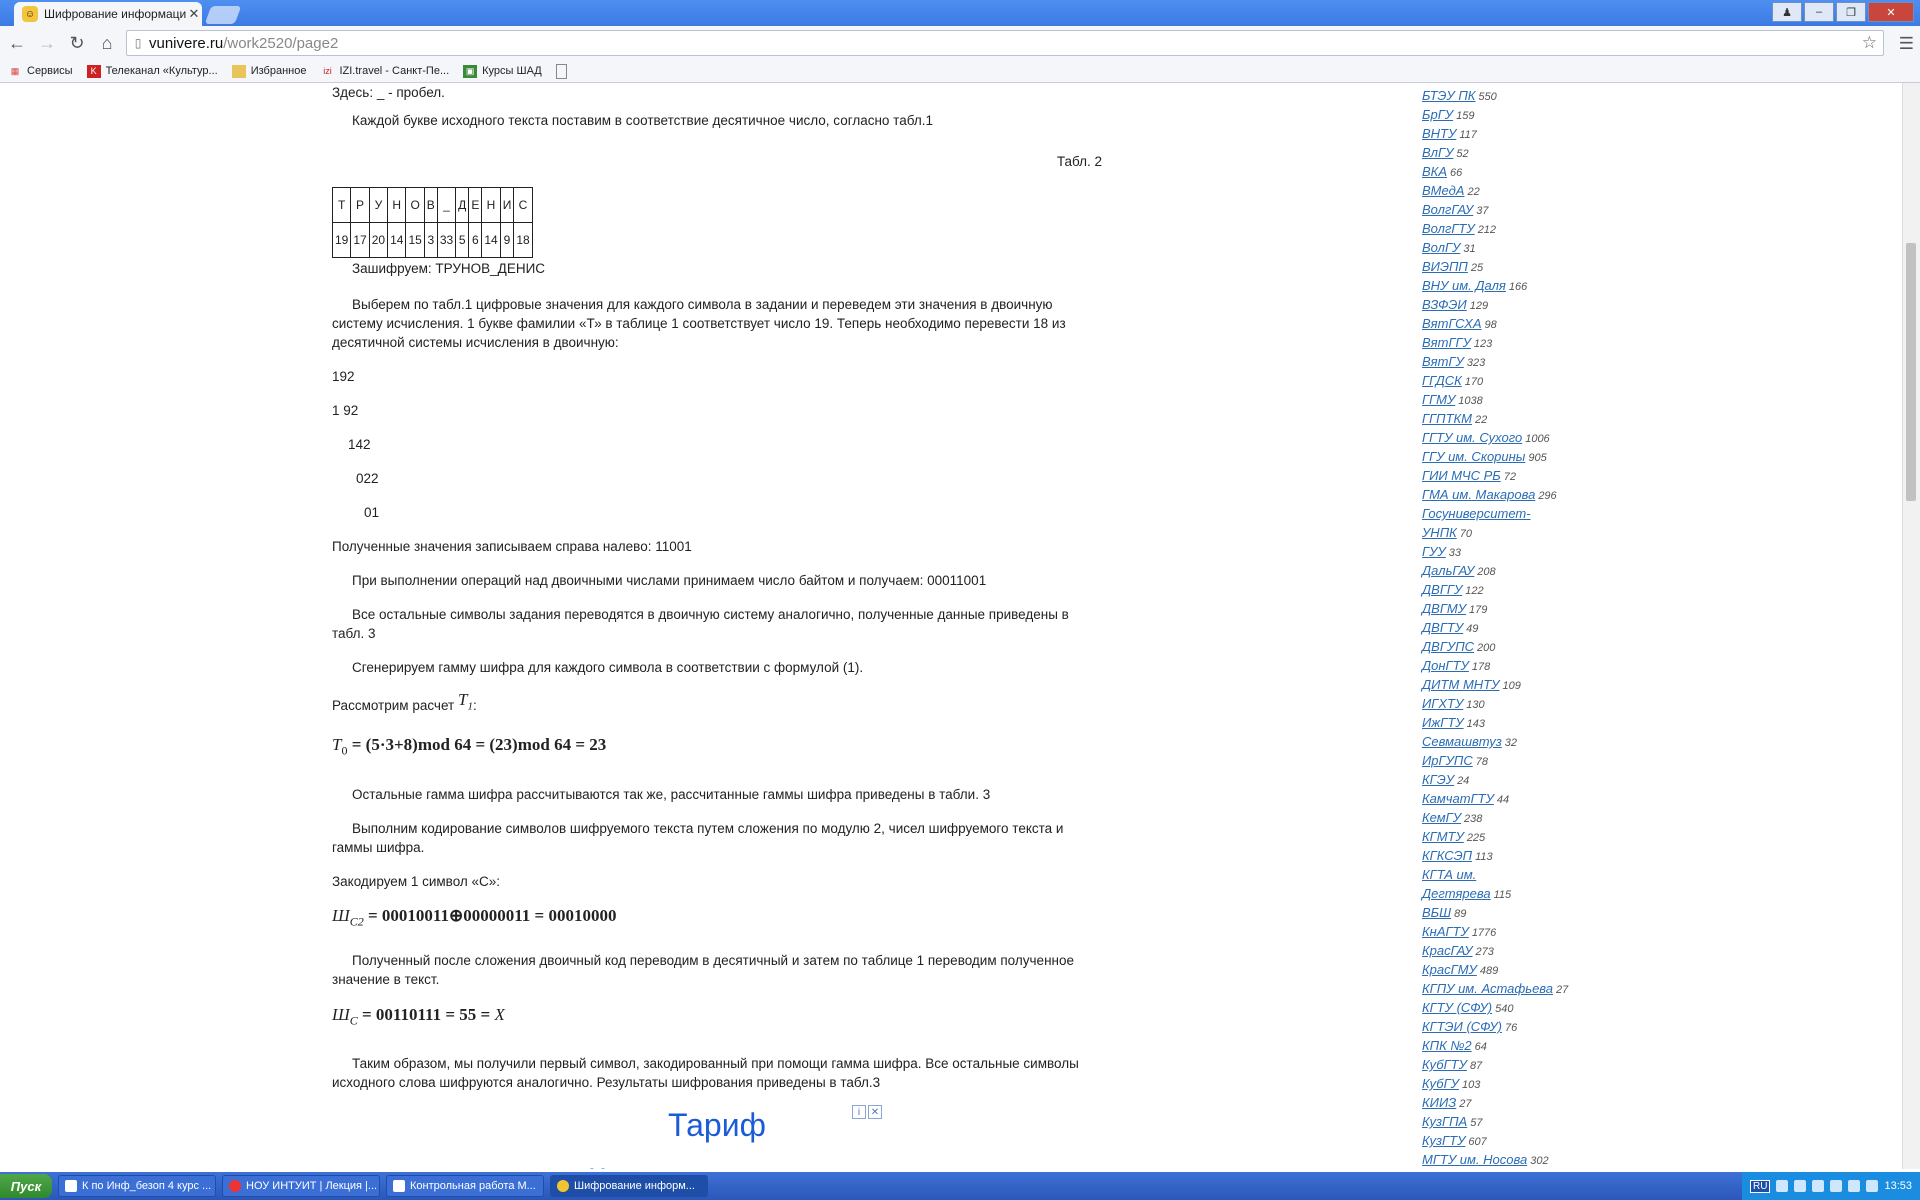  What do you see at coordinates (1487, 988) in the screenshot?
I see `university-link: КГПУ им. Астафьева` at bounding box center [1487, 988].